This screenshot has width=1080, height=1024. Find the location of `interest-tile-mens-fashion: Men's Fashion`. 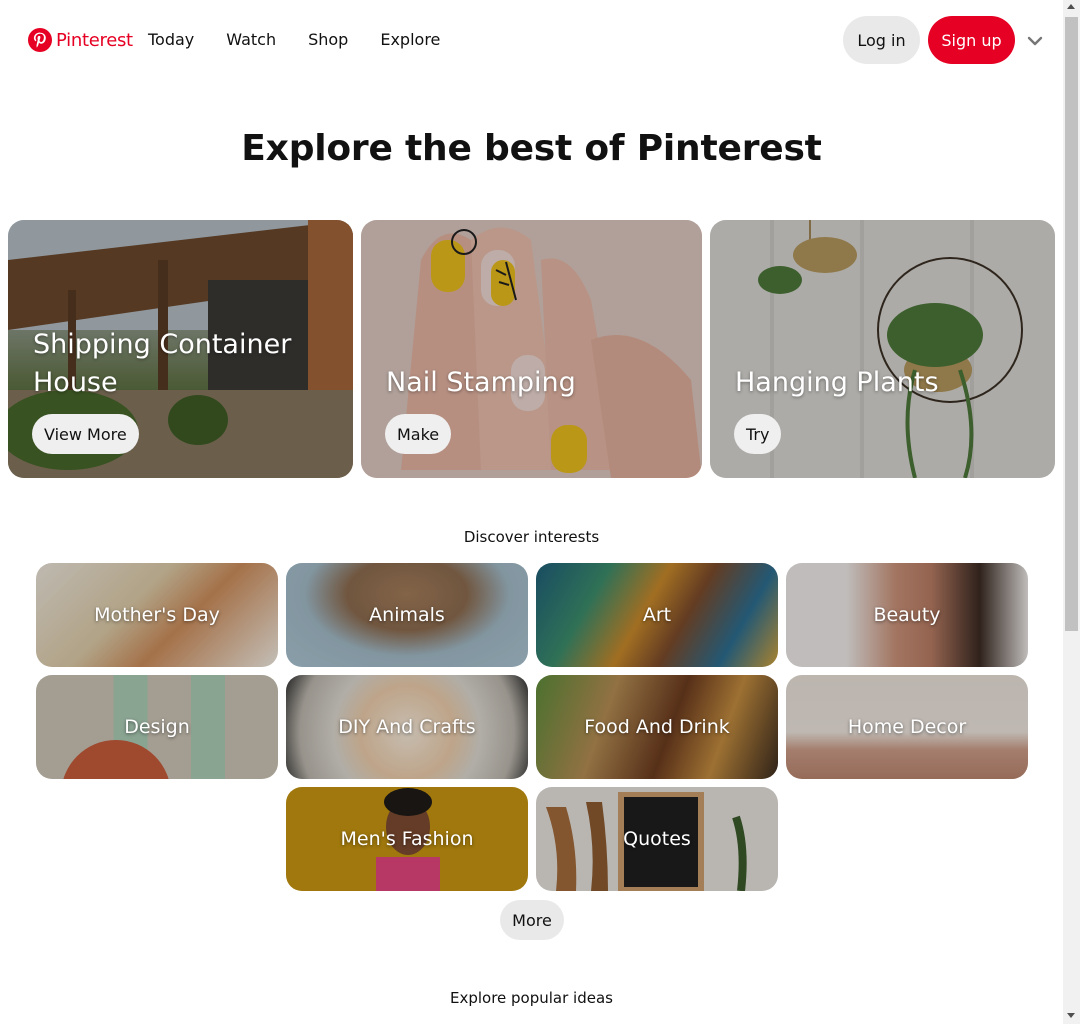

interest-tile-mens-fashion: Men's Fashion is located at coordinates (407, 839).